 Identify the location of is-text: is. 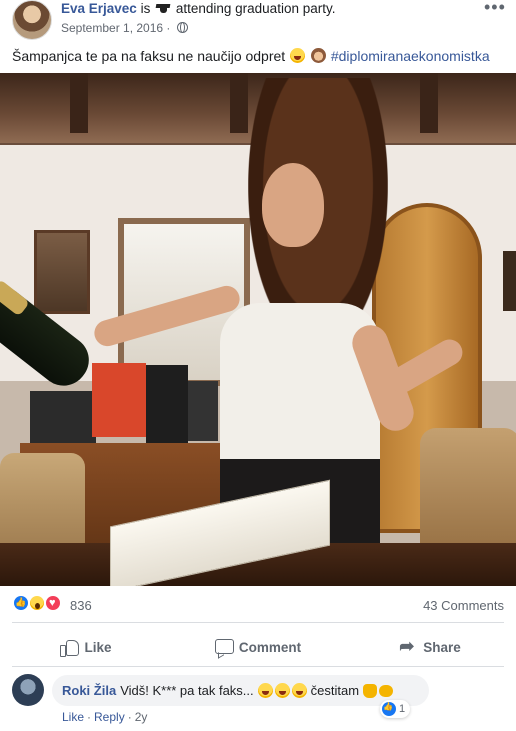
(145, 8).